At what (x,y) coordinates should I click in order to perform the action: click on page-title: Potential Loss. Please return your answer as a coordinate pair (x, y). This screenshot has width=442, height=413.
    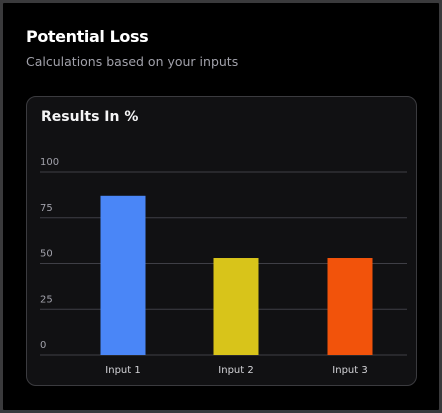
    Looking at the image, I should click on (87, 36).